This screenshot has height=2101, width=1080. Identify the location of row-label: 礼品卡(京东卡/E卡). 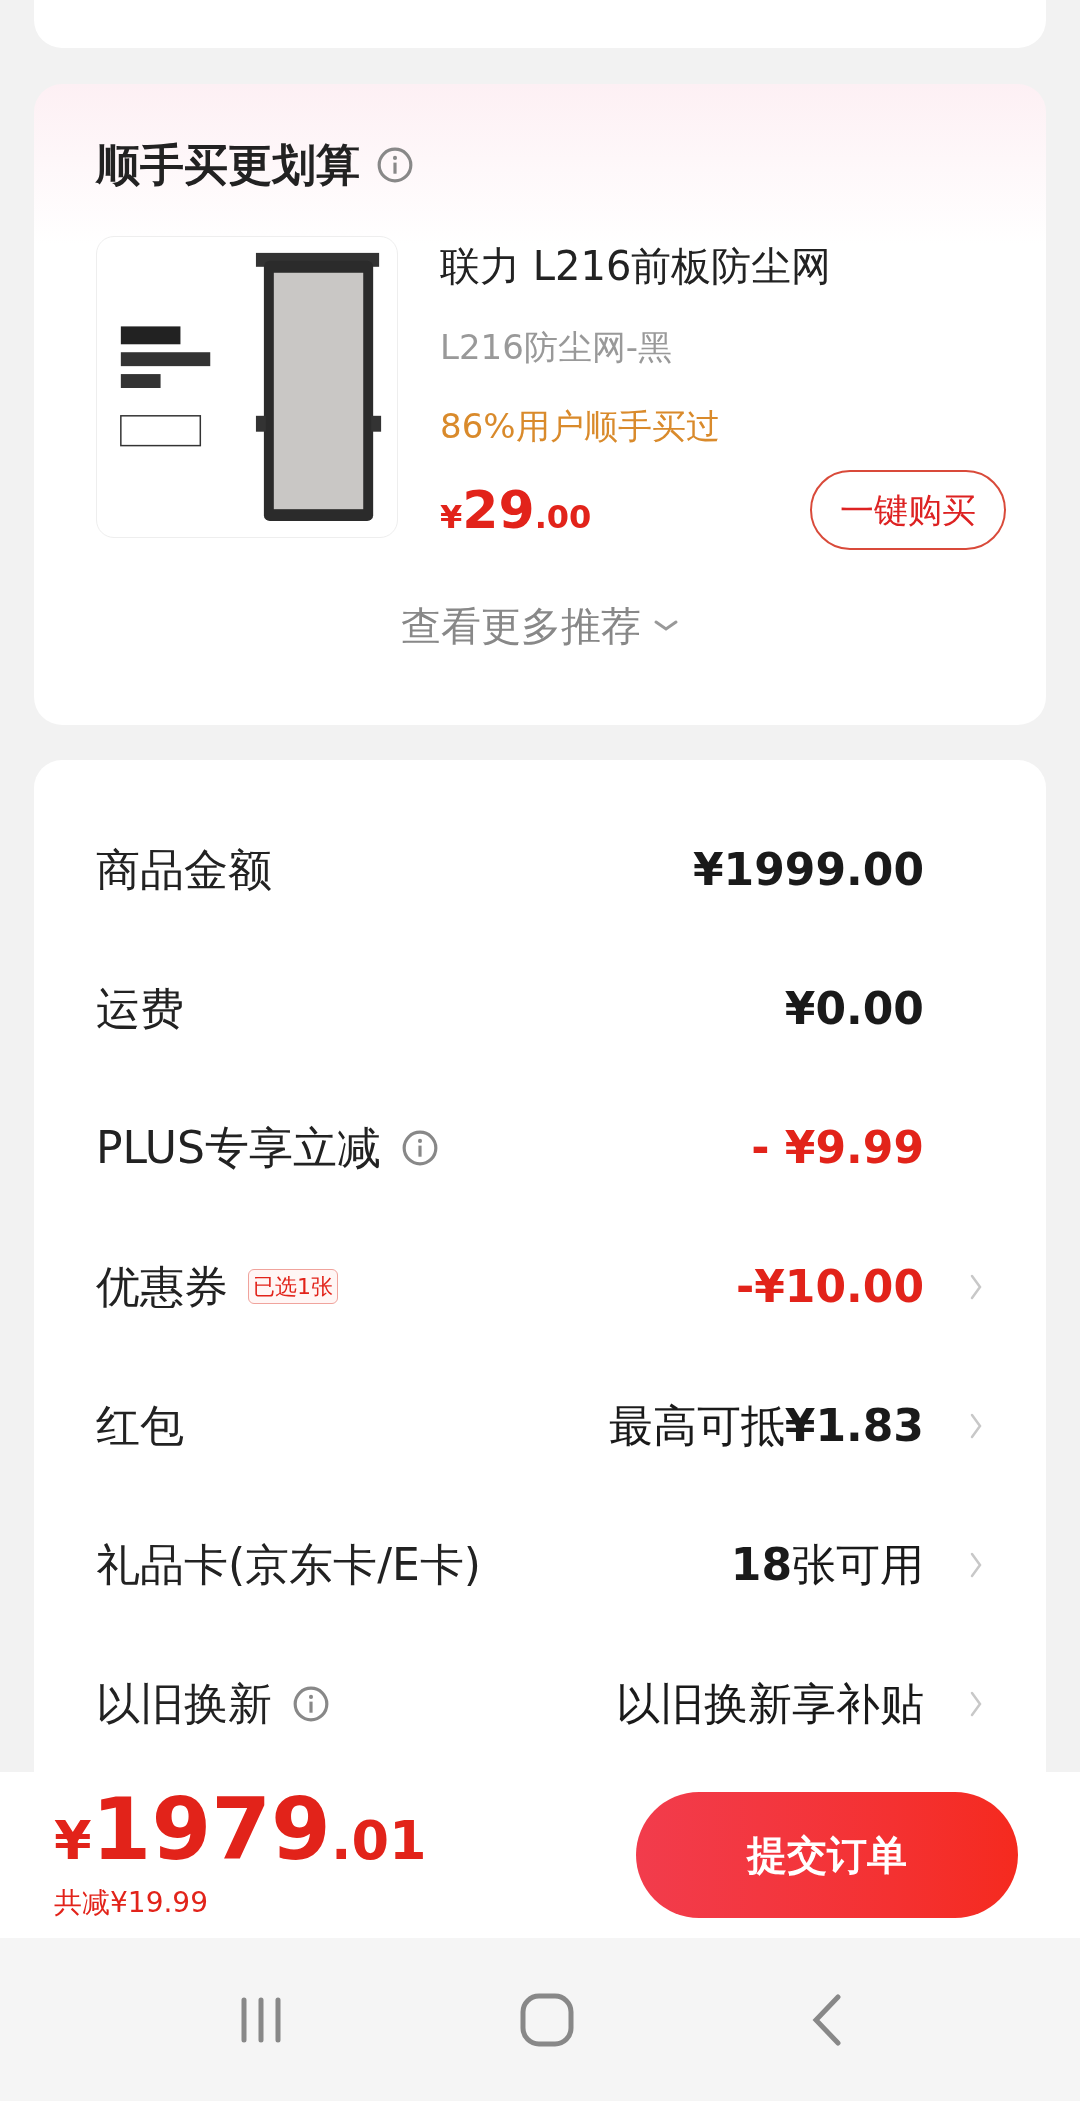
(288, 1564).